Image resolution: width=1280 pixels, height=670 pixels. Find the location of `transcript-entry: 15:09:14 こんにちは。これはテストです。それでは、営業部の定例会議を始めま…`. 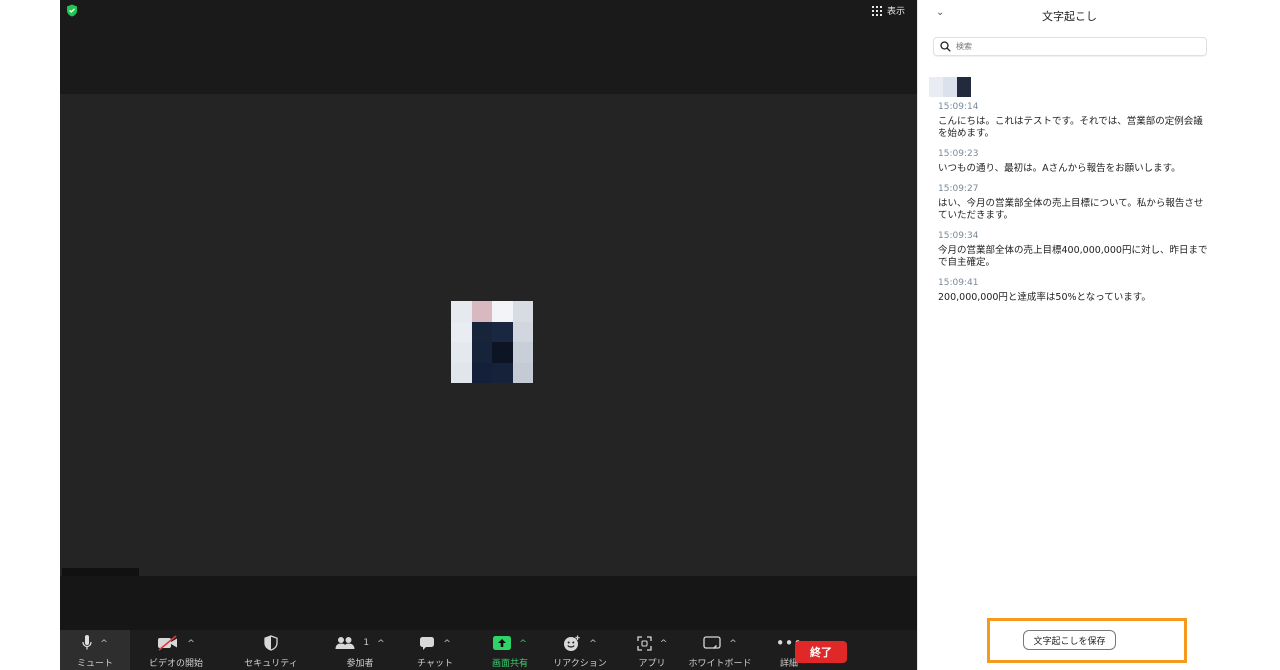

transcript-entry: 15:09:14 こんにちは。これはテストです。それでは、営業部の定例会議を始めま… is located at coordinates (1073, 120).